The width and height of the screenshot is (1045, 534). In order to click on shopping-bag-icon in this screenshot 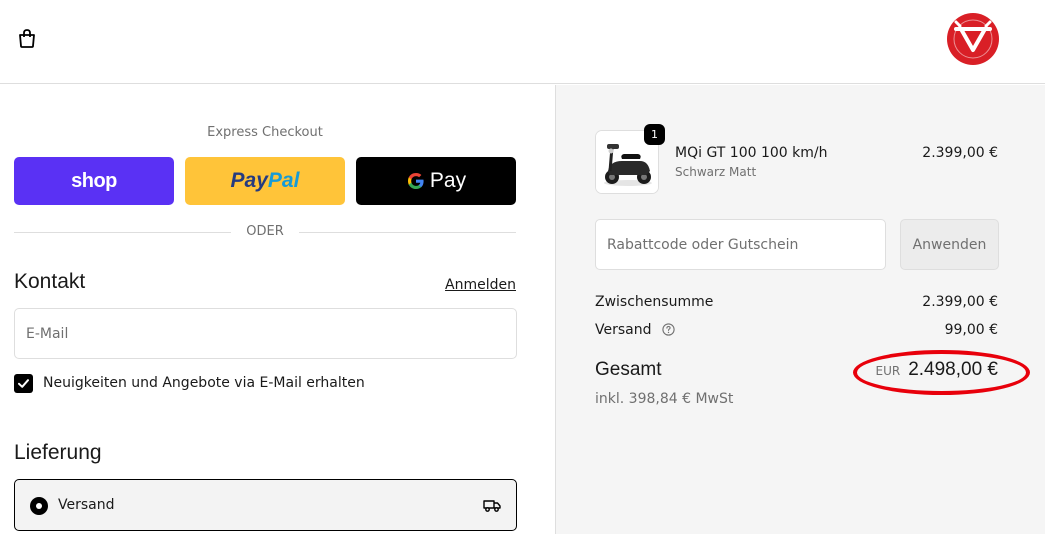, I will do `click(27, 38)`.